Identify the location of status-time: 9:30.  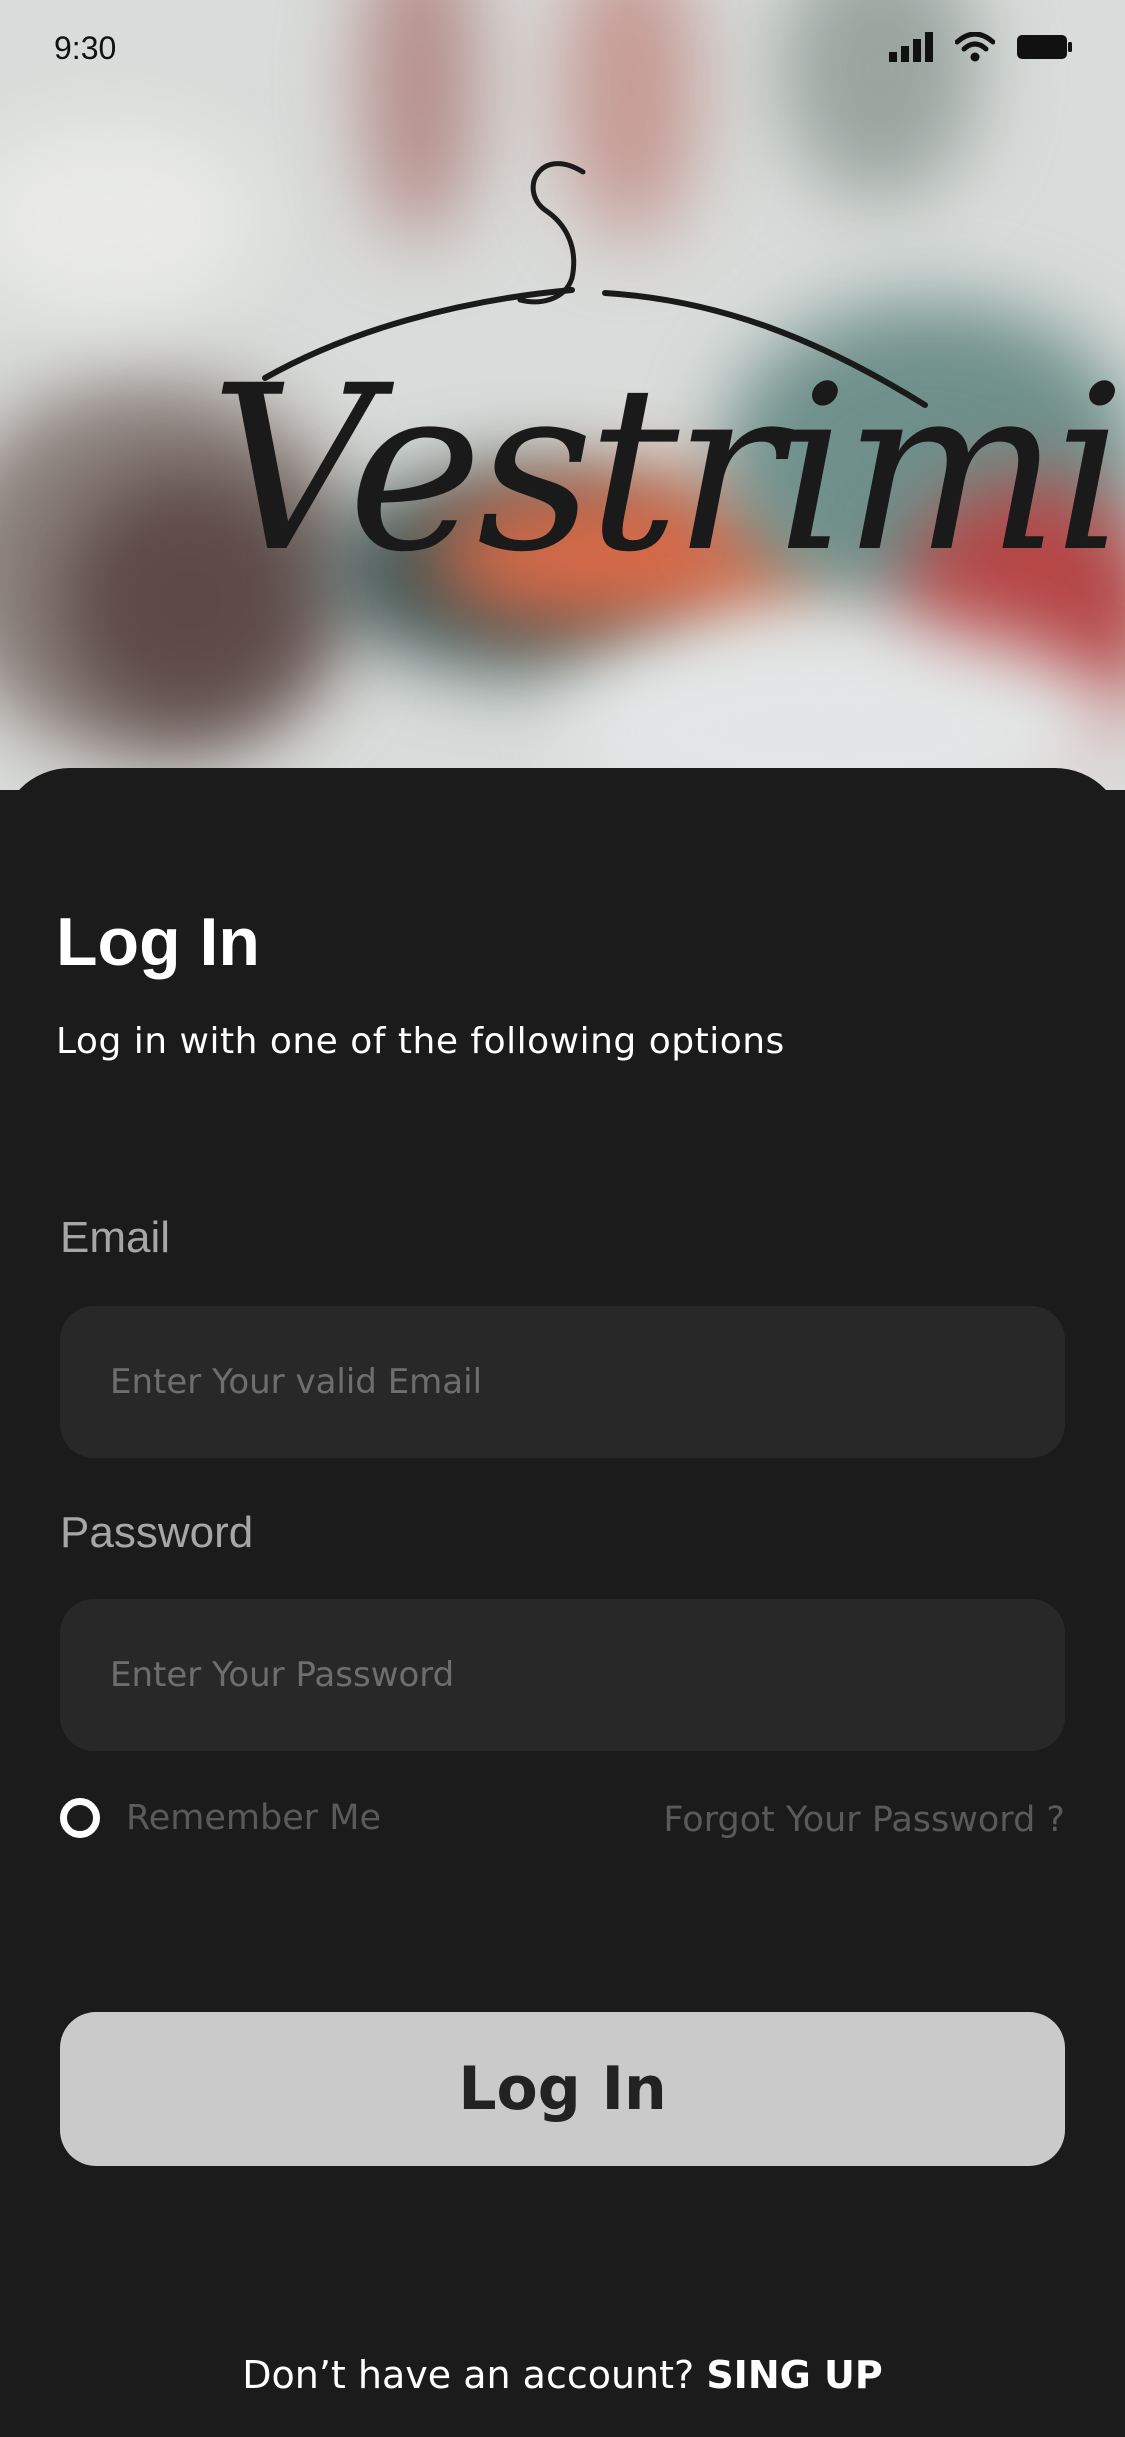
(85, 48).